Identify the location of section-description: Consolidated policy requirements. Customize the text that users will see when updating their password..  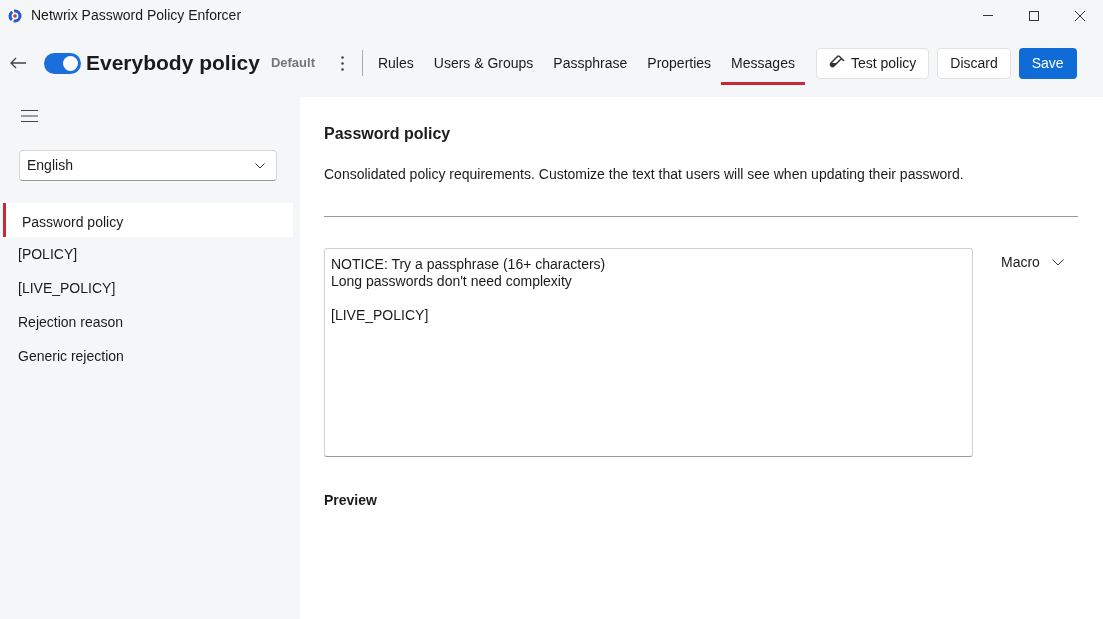
(644, 174).